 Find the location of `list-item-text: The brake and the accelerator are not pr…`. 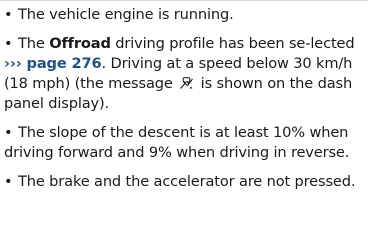

list-item-text: The brake and the accelerator are not pr… is located at coordinates (187, 181).